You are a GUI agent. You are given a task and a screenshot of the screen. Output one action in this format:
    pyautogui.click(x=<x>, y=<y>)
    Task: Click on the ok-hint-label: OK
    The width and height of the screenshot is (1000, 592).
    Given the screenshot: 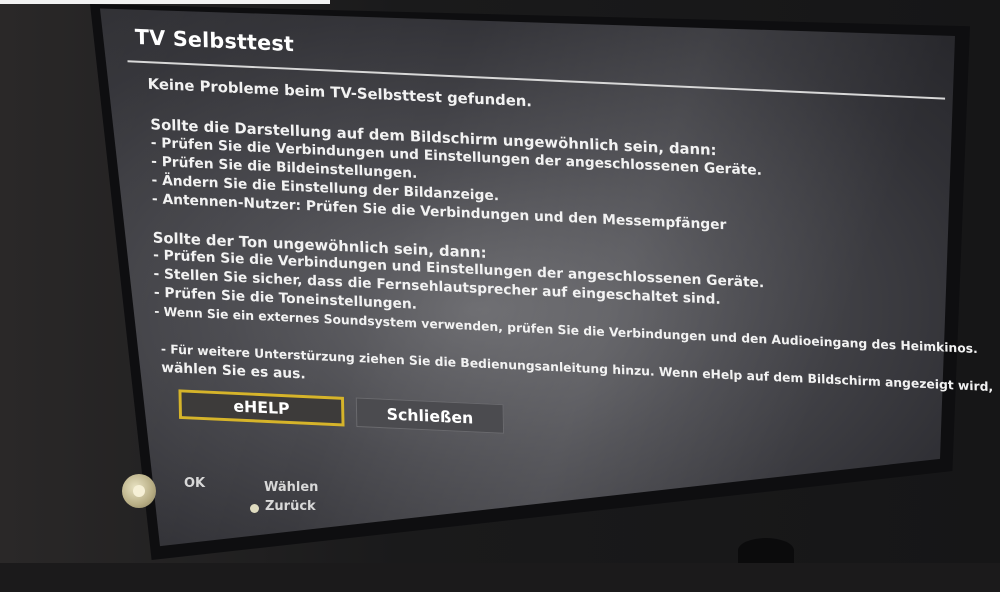 What is the action you would take?
    pyautogui.click(x=195, y=483)
    